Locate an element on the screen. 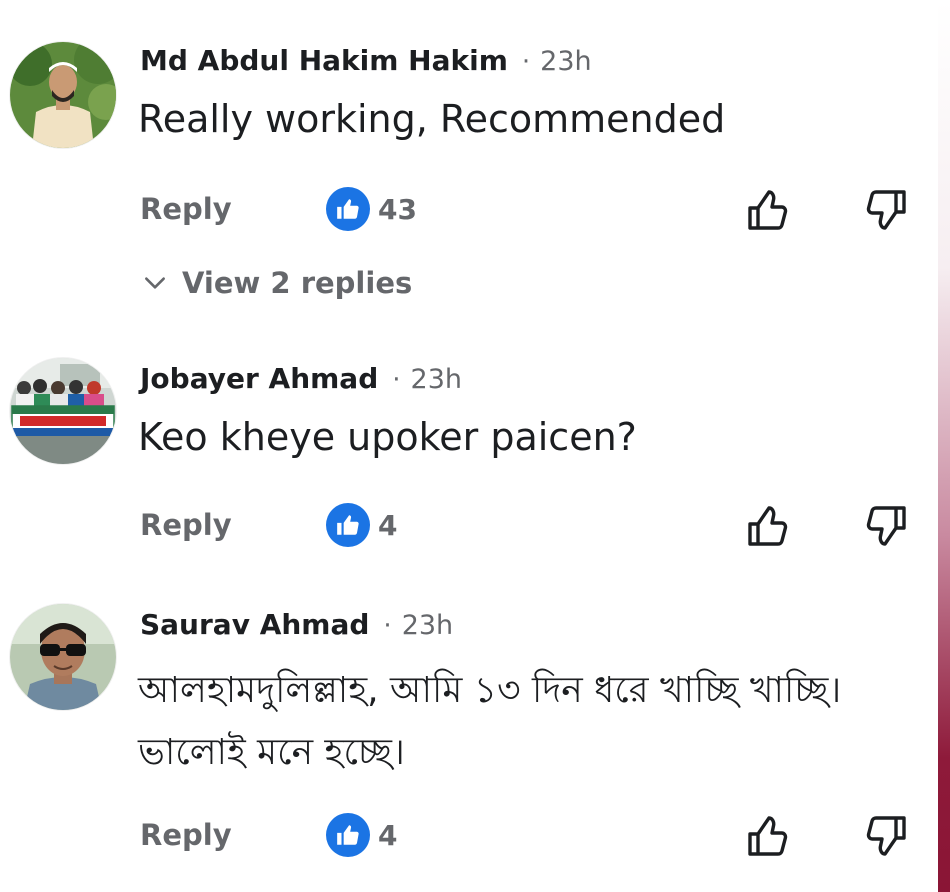 The width and height of the screenshot is (950, 892). window-edge is located at coordinates (944, 446).